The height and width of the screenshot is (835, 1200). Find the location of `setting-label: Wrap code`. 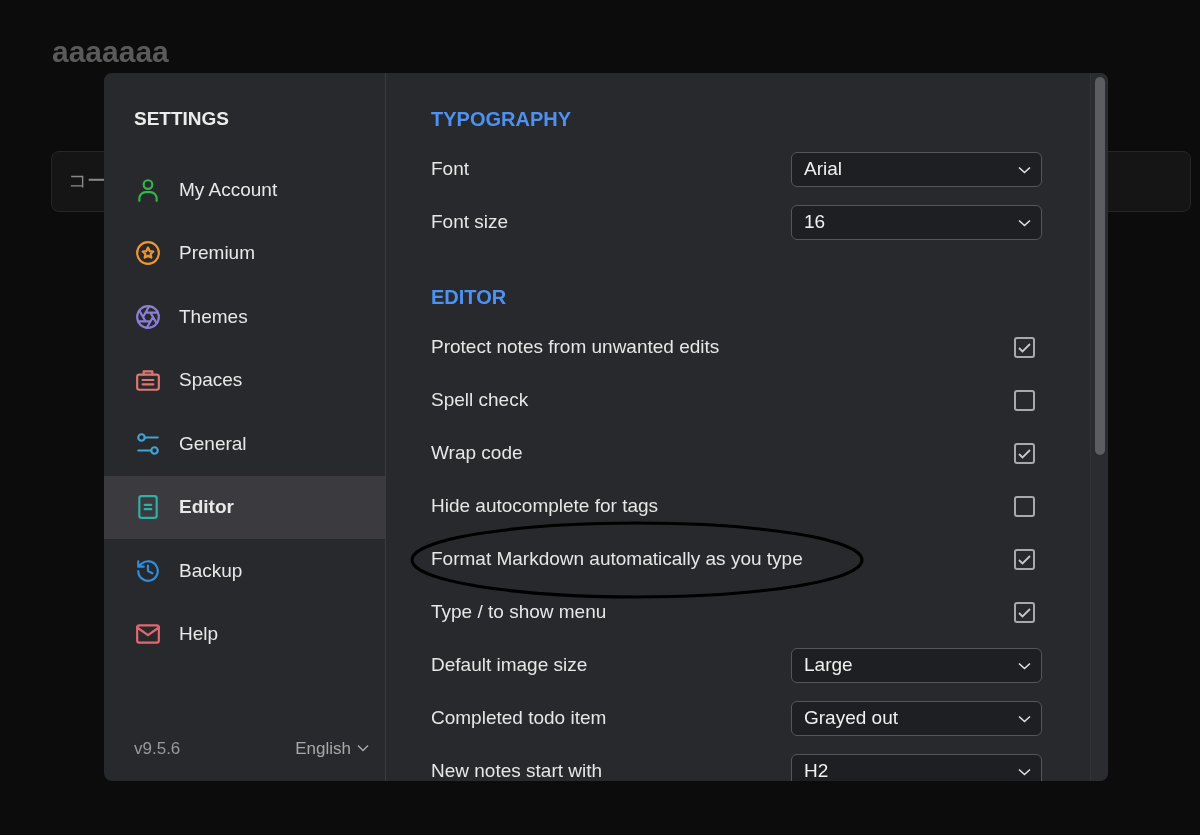

setting-label: Wrap code is located at coordinates (477, 453).